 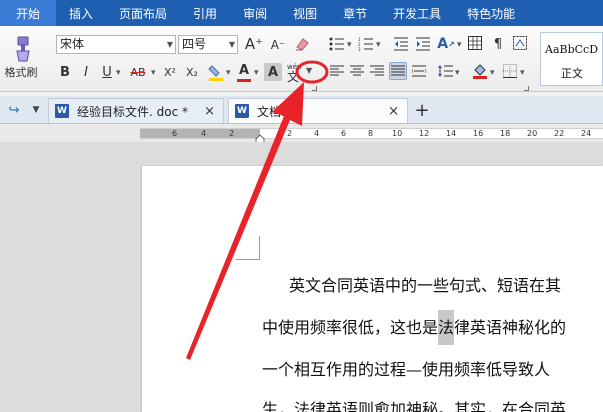 What do you see at coordinates (571, 59) in the screenshot?
I see `styles-gallery: AaBbCcD 正文` at bounding box center [571, 59].